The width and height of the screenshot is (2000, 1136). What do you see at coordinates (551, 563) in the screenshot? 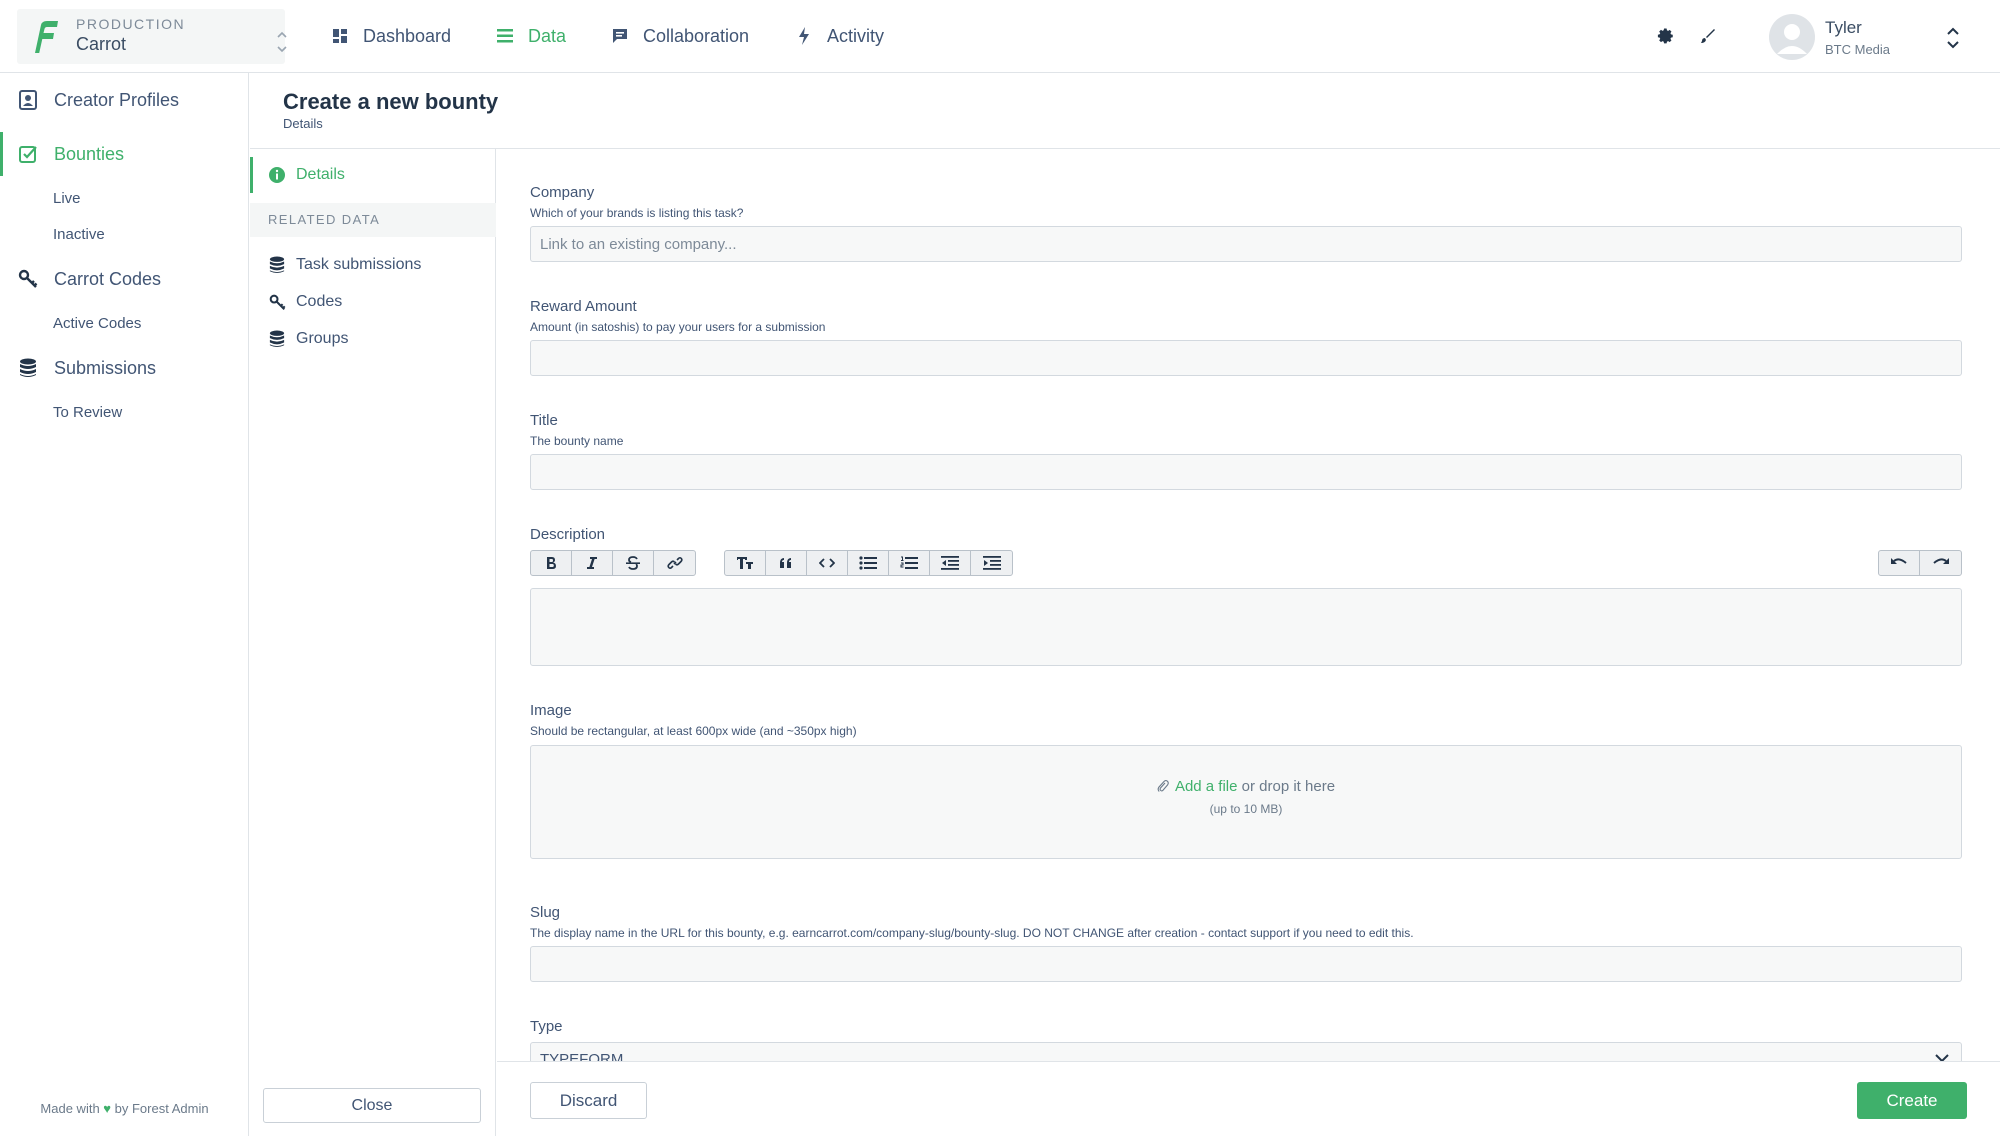
I see `bold-icon` at bounding box center [551, 563].